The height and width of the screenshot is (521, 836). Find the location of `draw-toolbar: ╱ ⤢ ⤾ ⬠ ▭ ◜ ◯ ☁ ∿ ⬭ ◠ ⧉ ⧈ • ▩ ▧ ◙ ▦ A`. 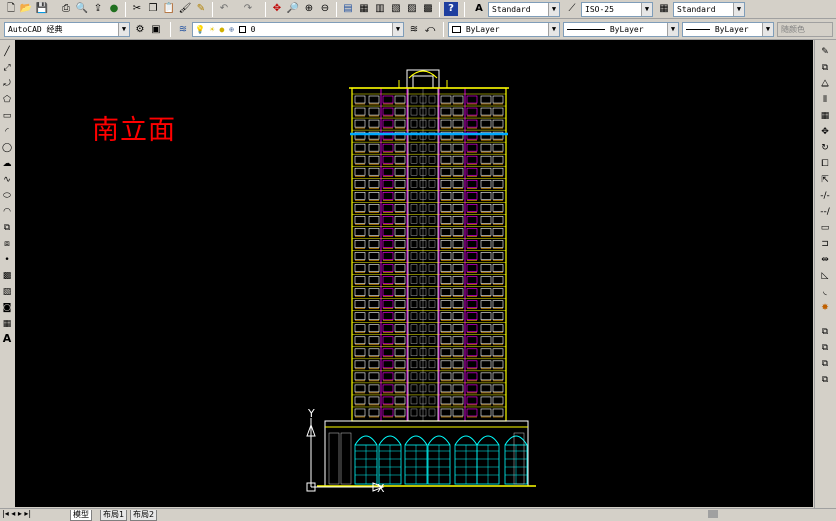

draw-toolbar: ╱ ⤢ ⤾ ⬠ ▭ ◜ ◯ ☁ ∿ ⬭ ◠ ⧉ ⧈ • ▩ ▧ ◙ ▦ A is located at coordinates (7, 274).